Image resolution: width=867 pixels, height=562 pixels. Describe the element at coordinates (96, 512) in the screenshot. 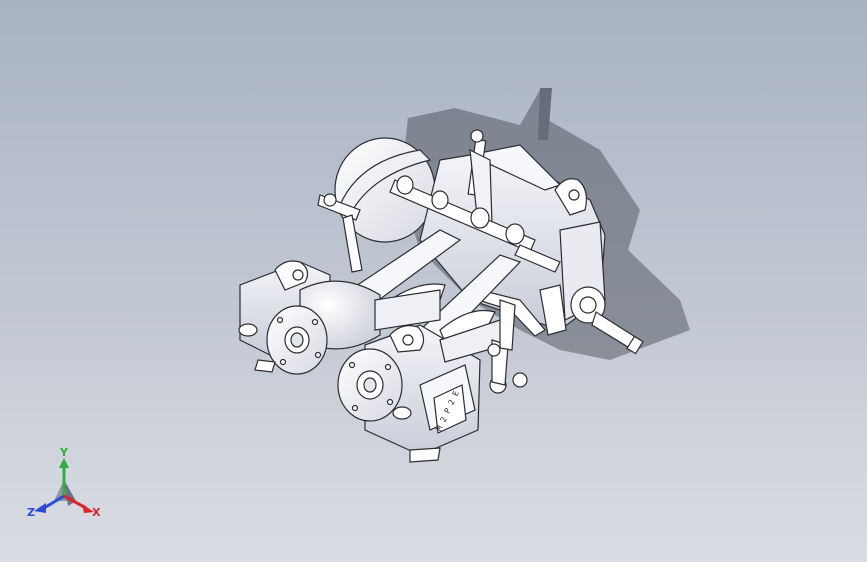

I see `x-axis-label: X` at that location.